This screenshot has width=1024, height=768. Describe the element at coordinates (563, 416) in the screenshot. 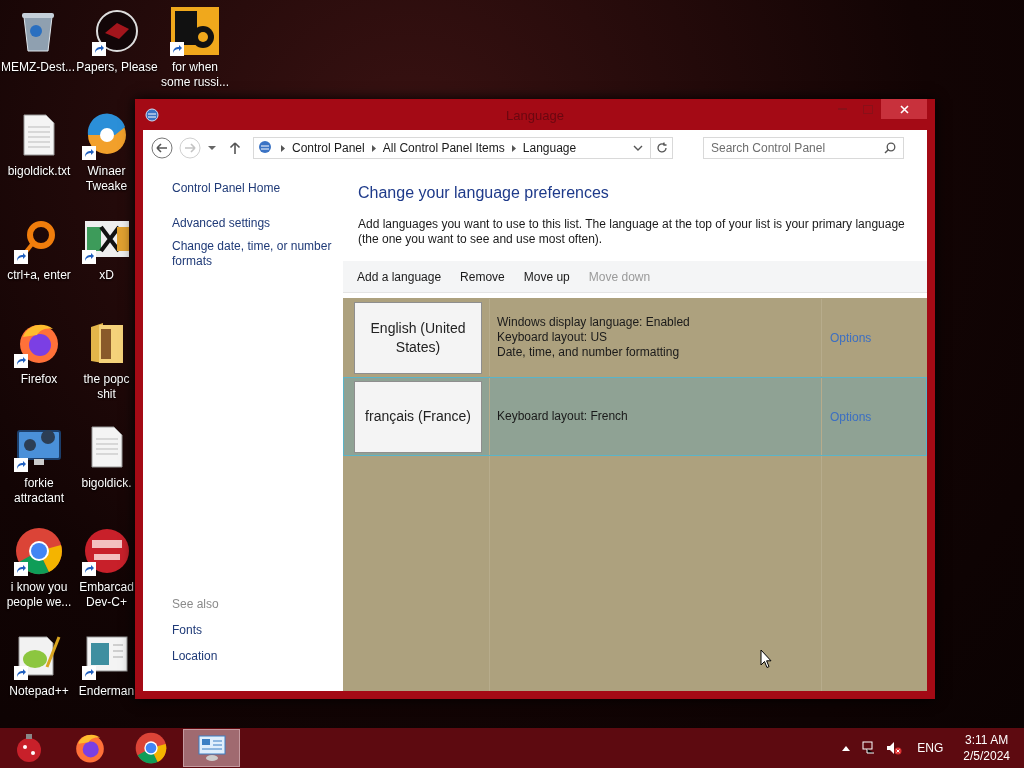

I see `language-detail: Keyboard layout: French` at that location.